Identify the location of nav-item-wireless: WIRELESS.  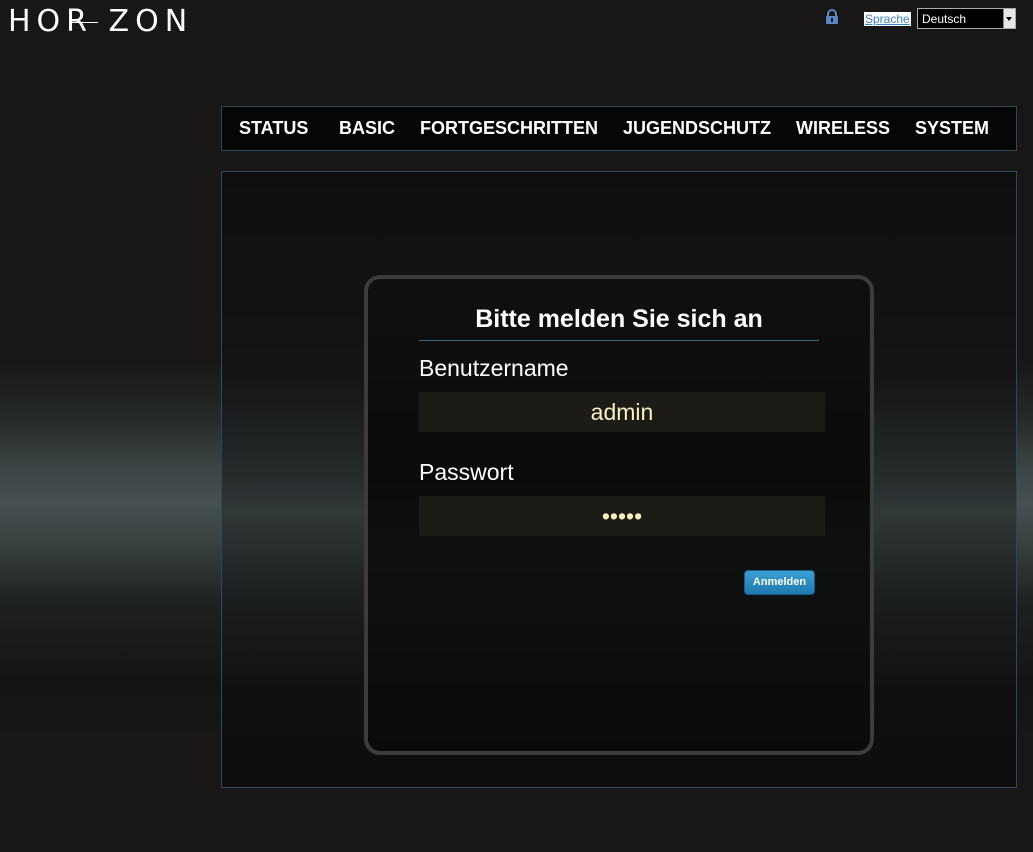
(843, 128).